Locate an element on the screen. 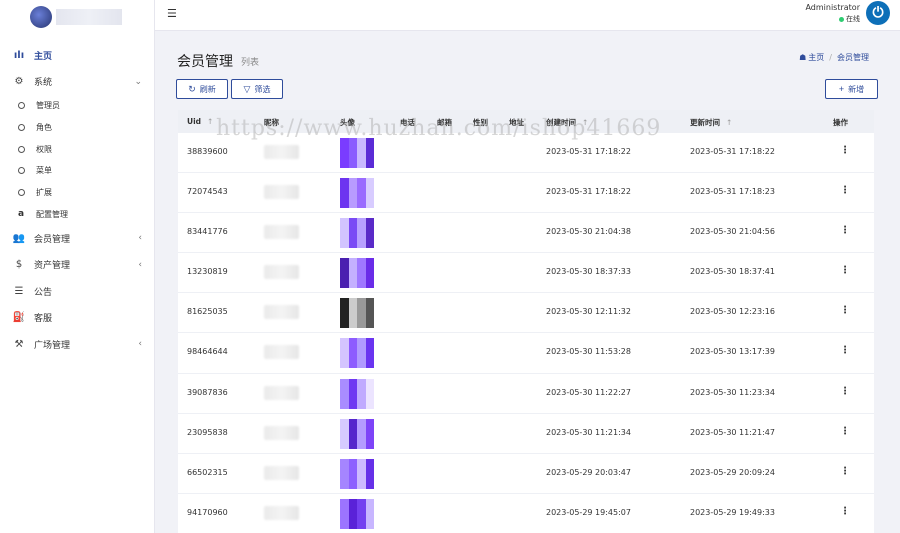 This screenshot has height=533, width=900. logo-mark is located at coordinates (41, 17).